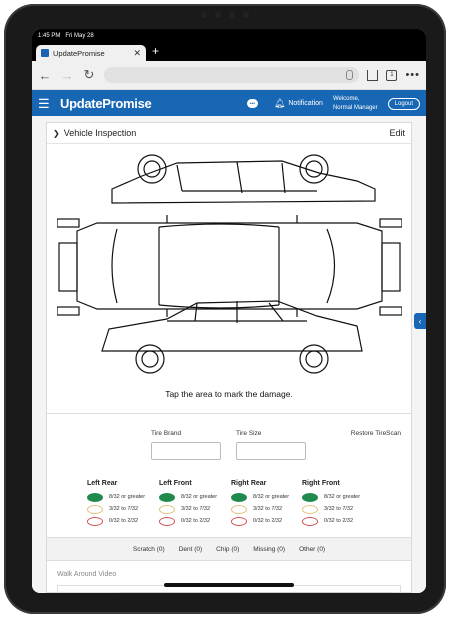 The width and height of the screenshot is (450, 620). What do you see at coordinates (89, 75) in the screenshot?
I see `reload-icon: ↻` at bounding box center [89, 75].